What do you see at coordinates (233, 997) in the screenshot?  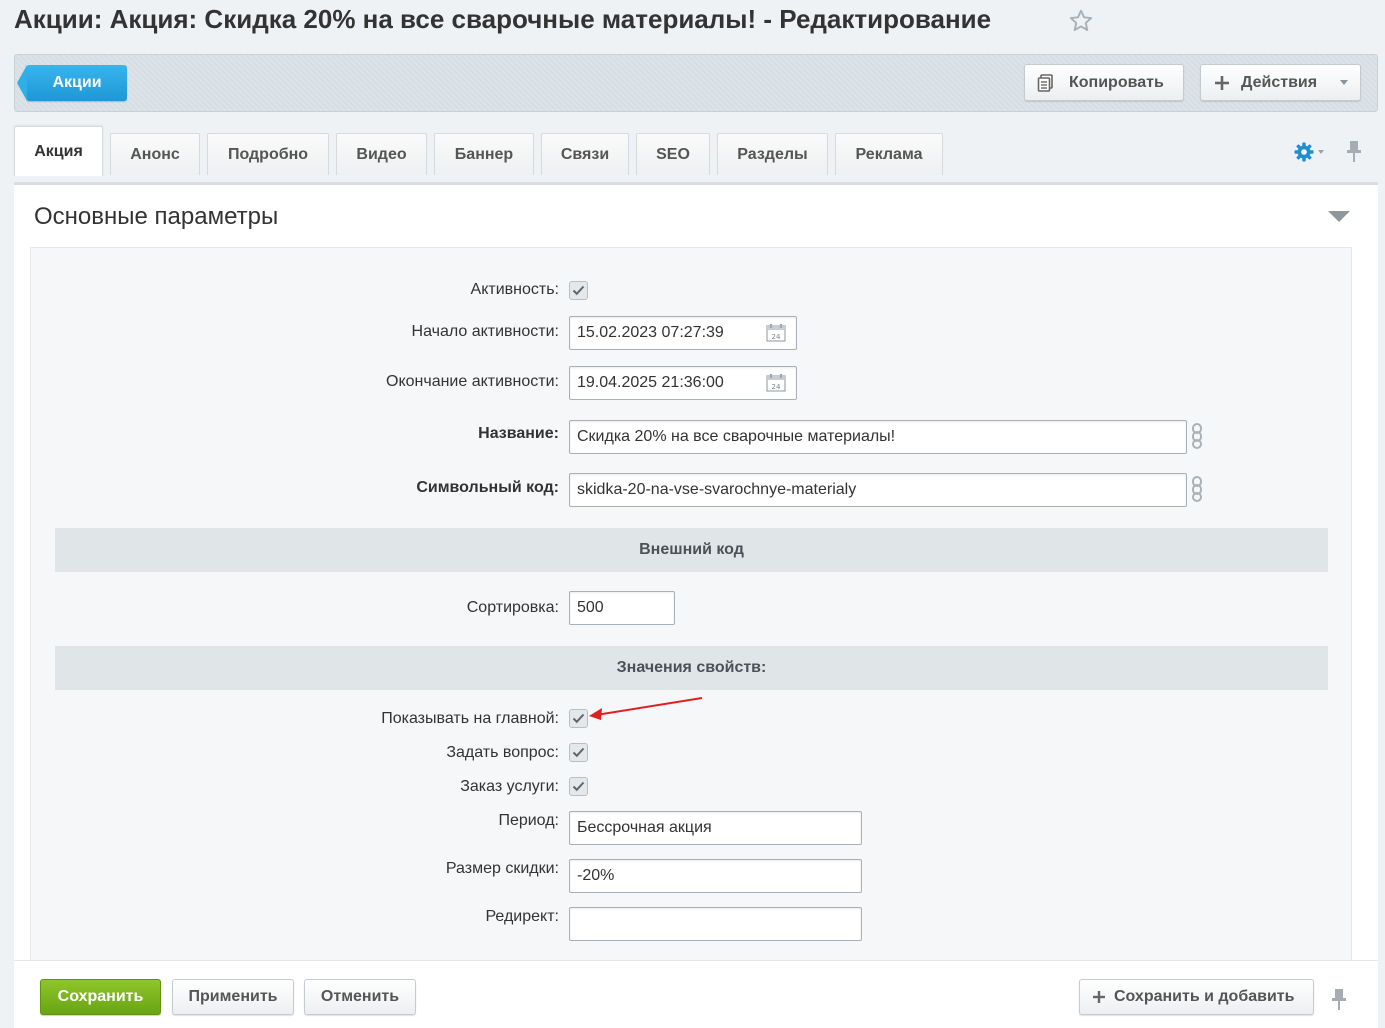 I see `apply-button: Применить` at bounding box center [233, 997].